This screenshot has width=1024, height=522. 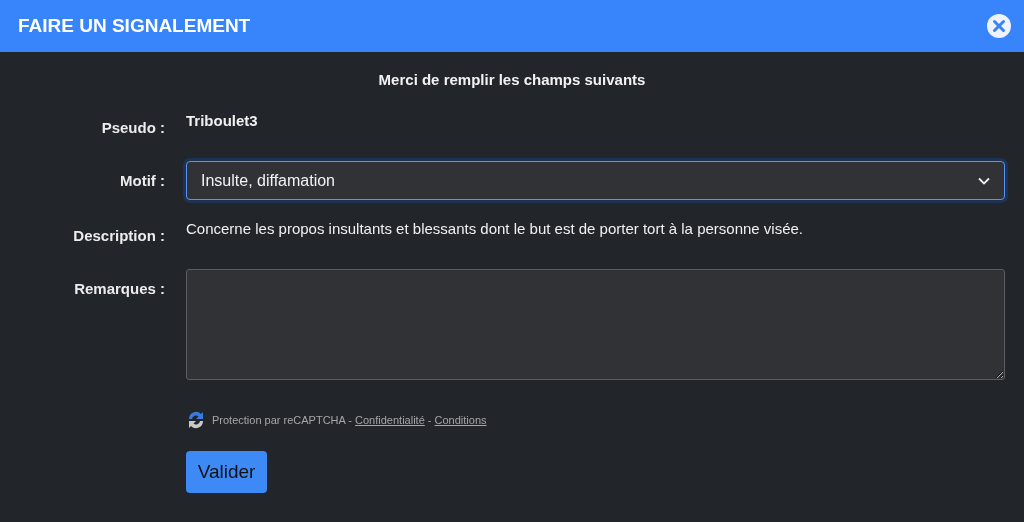 What do you see at coordinates (512, 79) in the screenshot?
I see `intro-text: Merci de remplir les champs suivants` at bounding box center [512, 79].